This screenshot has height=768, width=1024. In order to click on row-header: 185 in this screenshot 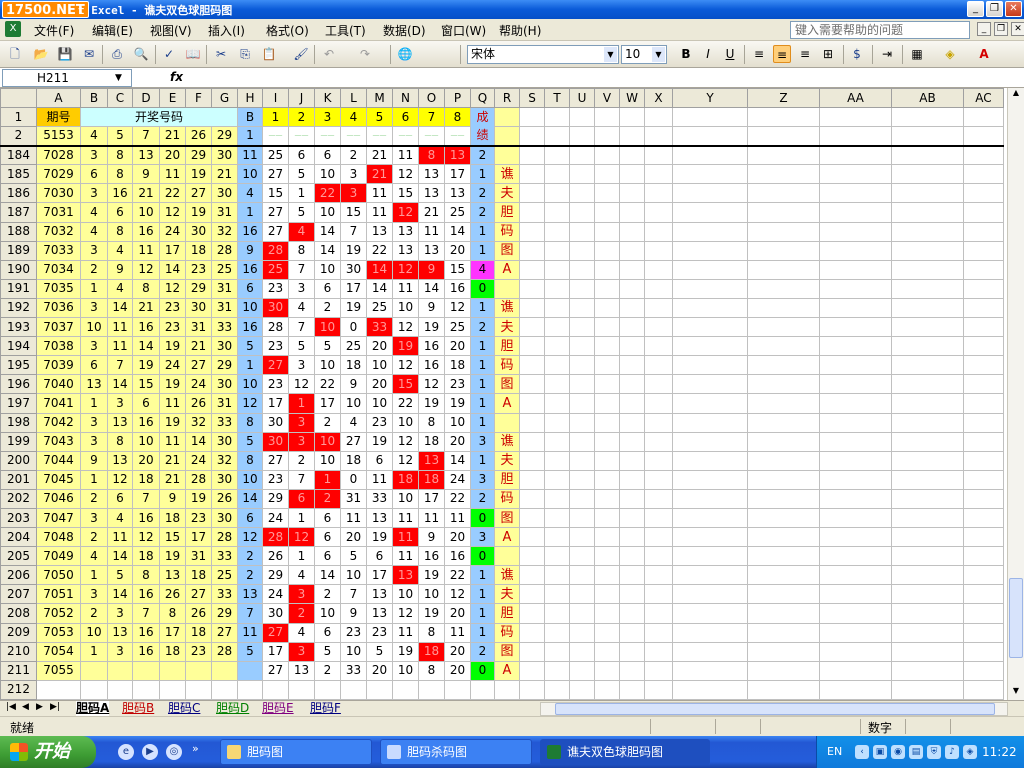, I will do `click(18, 174)`.